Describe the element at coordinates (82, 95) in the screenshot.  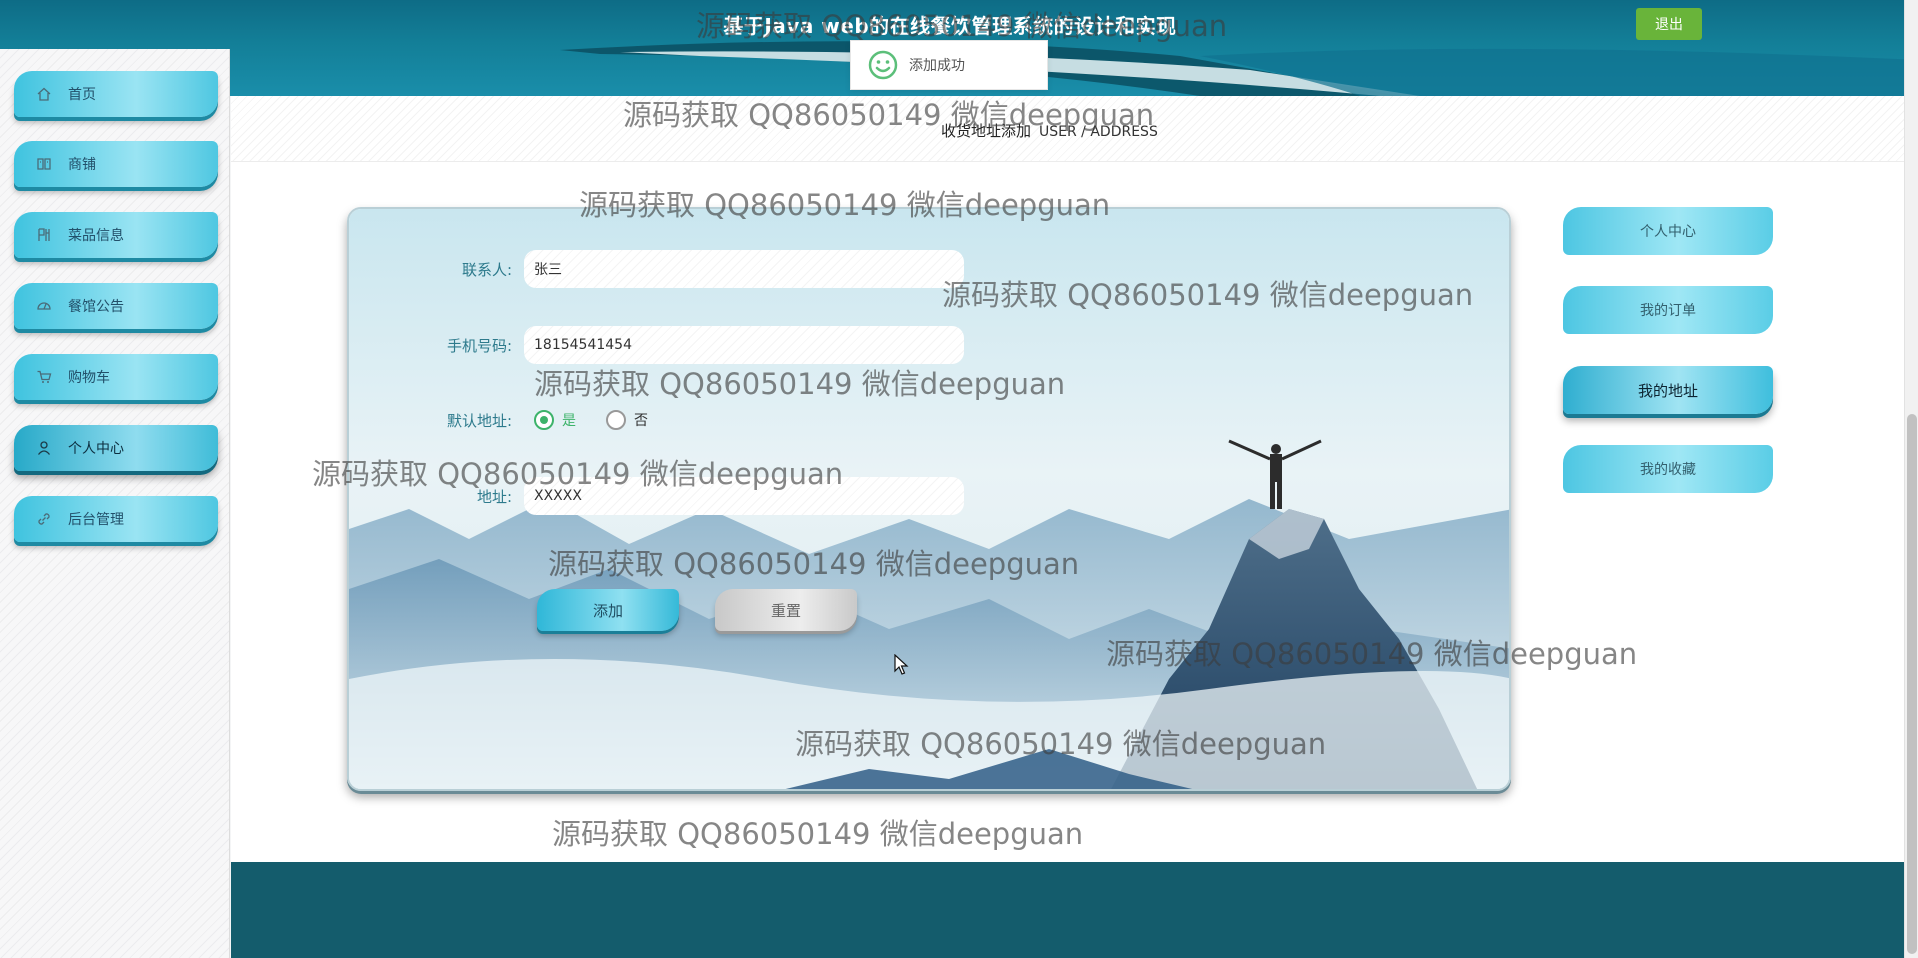
I see `sidebar-item-label: 首页` at that location.